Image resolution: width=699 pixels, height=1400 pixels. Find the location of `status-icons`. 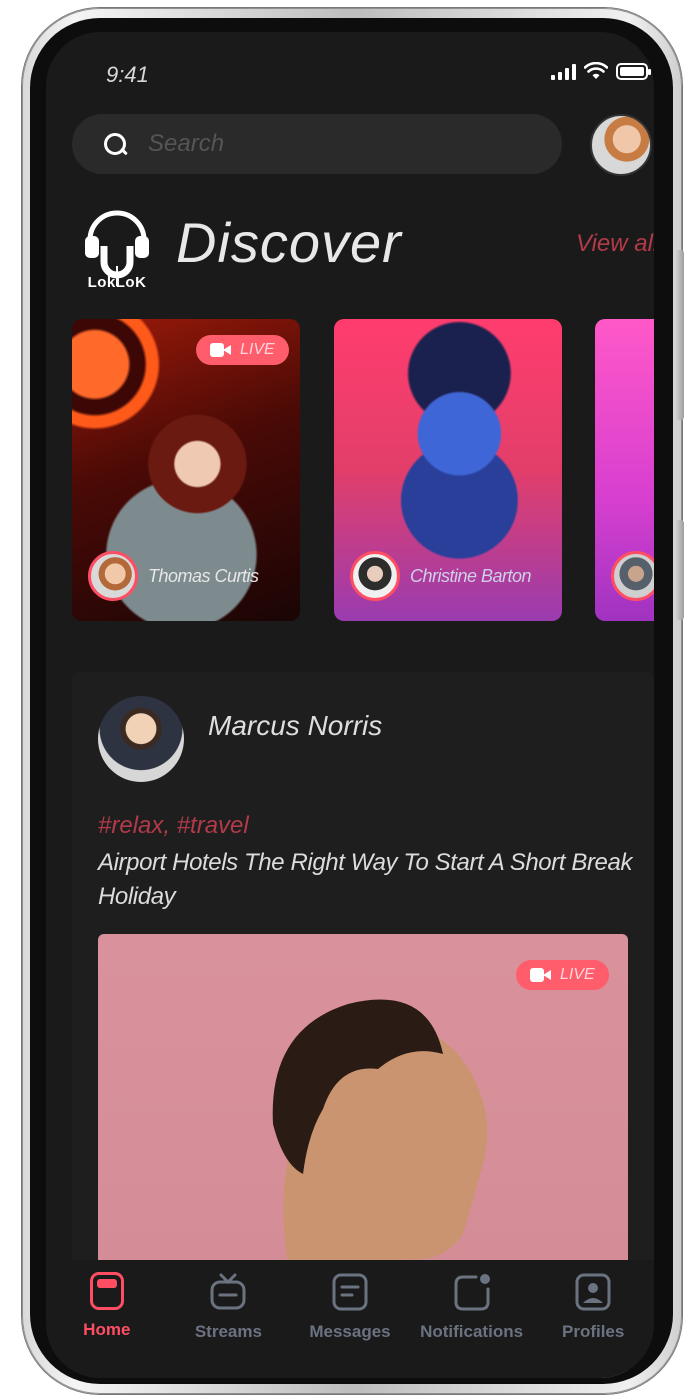

status-icons is located at coordinates (601, 71).